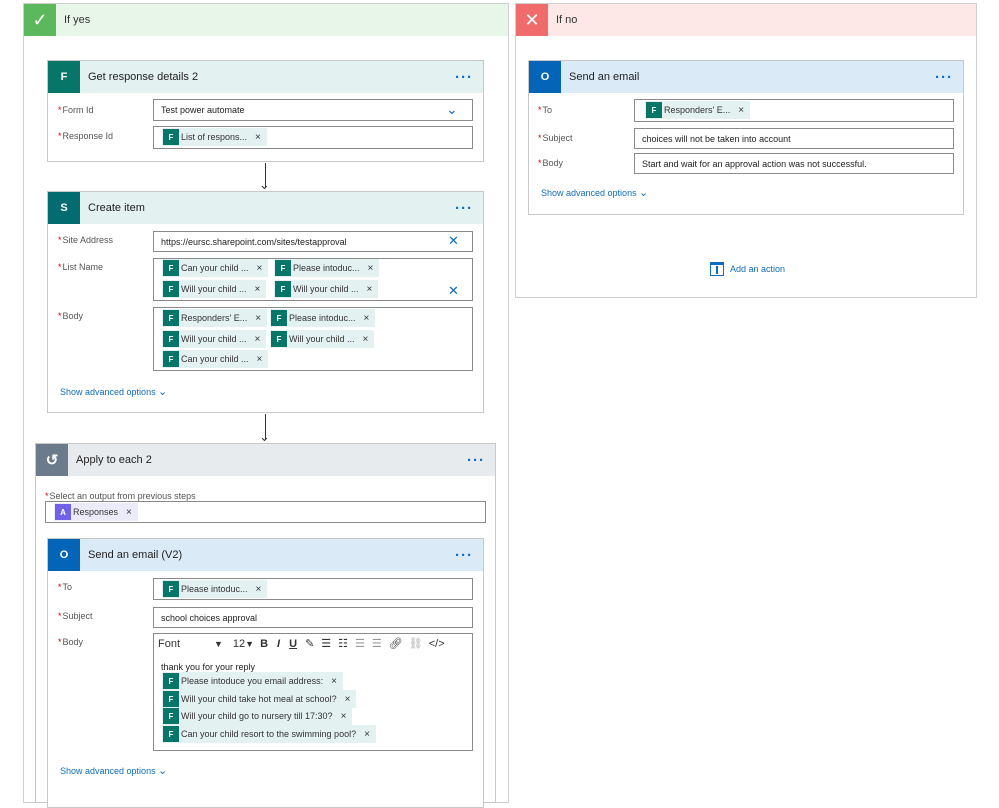  I want to click on highlight-icon: ✎, so click(309, 643).